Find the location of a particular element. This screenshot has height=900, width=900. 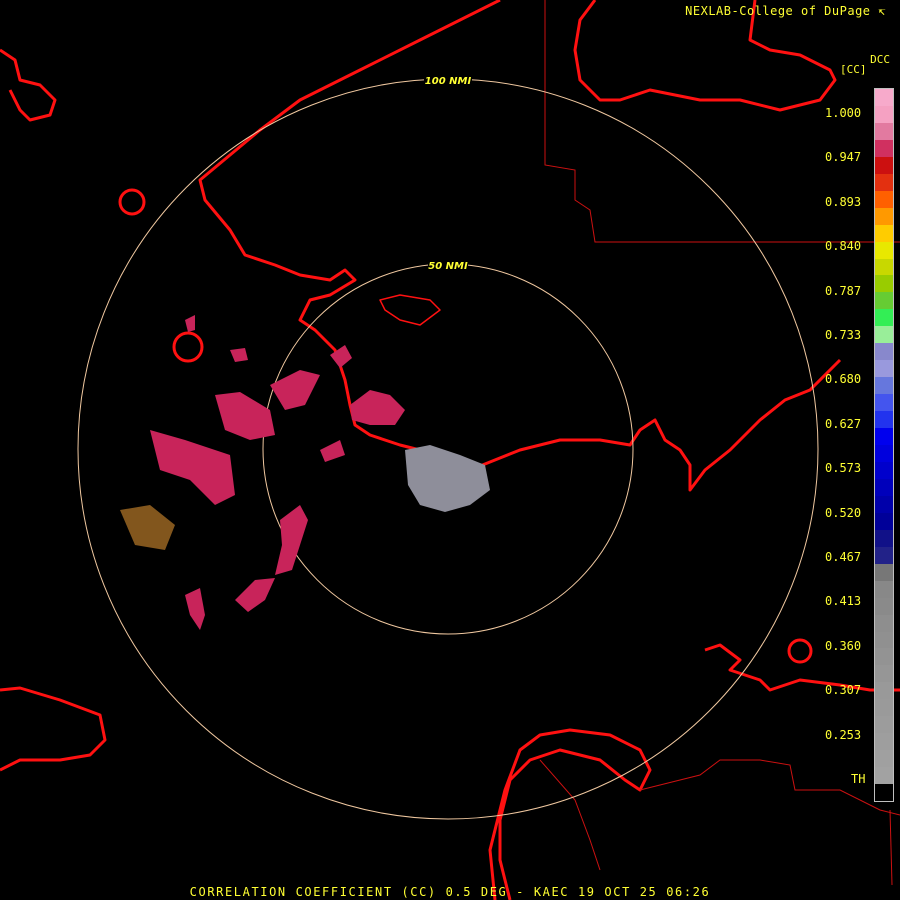

credit-text: NEXLAB-College of DuPage ↸ is located at coordinates (785, 11).